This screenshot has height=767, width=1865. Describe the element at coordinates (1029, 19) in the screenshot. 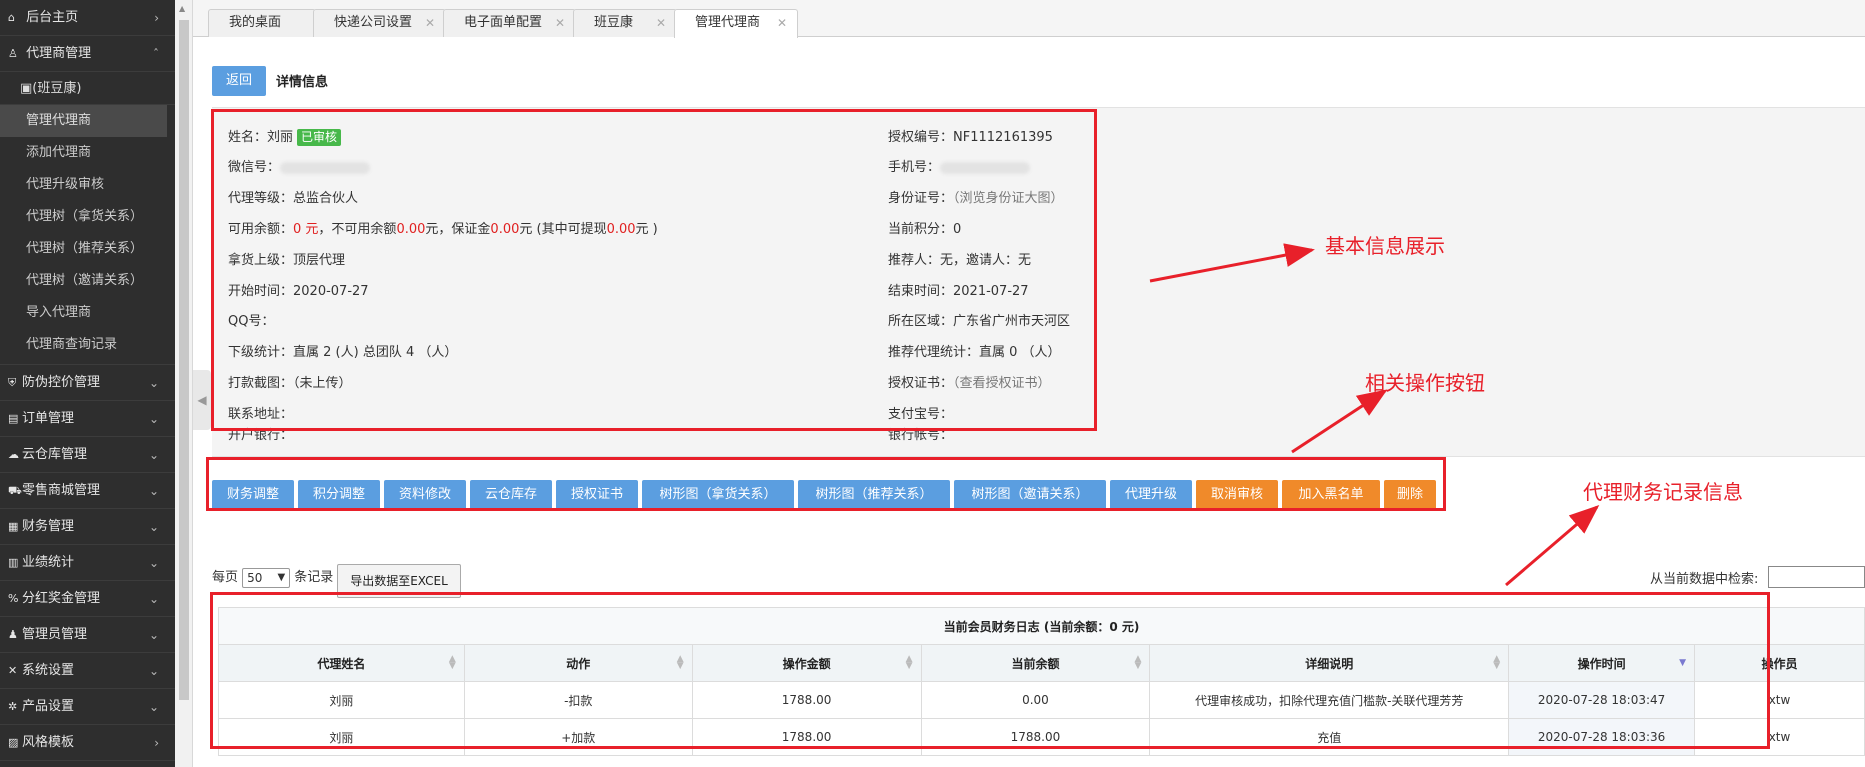

I see `tab-bar: 我的桌面 快递公司设置 ✕ 电子面单配置 ✕ 班豆康 ✕ 管理代理商 ✕` at that location.